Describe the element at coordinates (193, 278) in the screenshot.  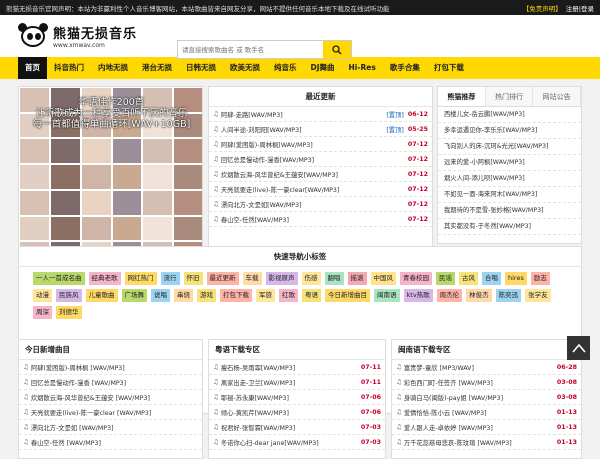
I see `quick-tag: 怀旧` at that location.